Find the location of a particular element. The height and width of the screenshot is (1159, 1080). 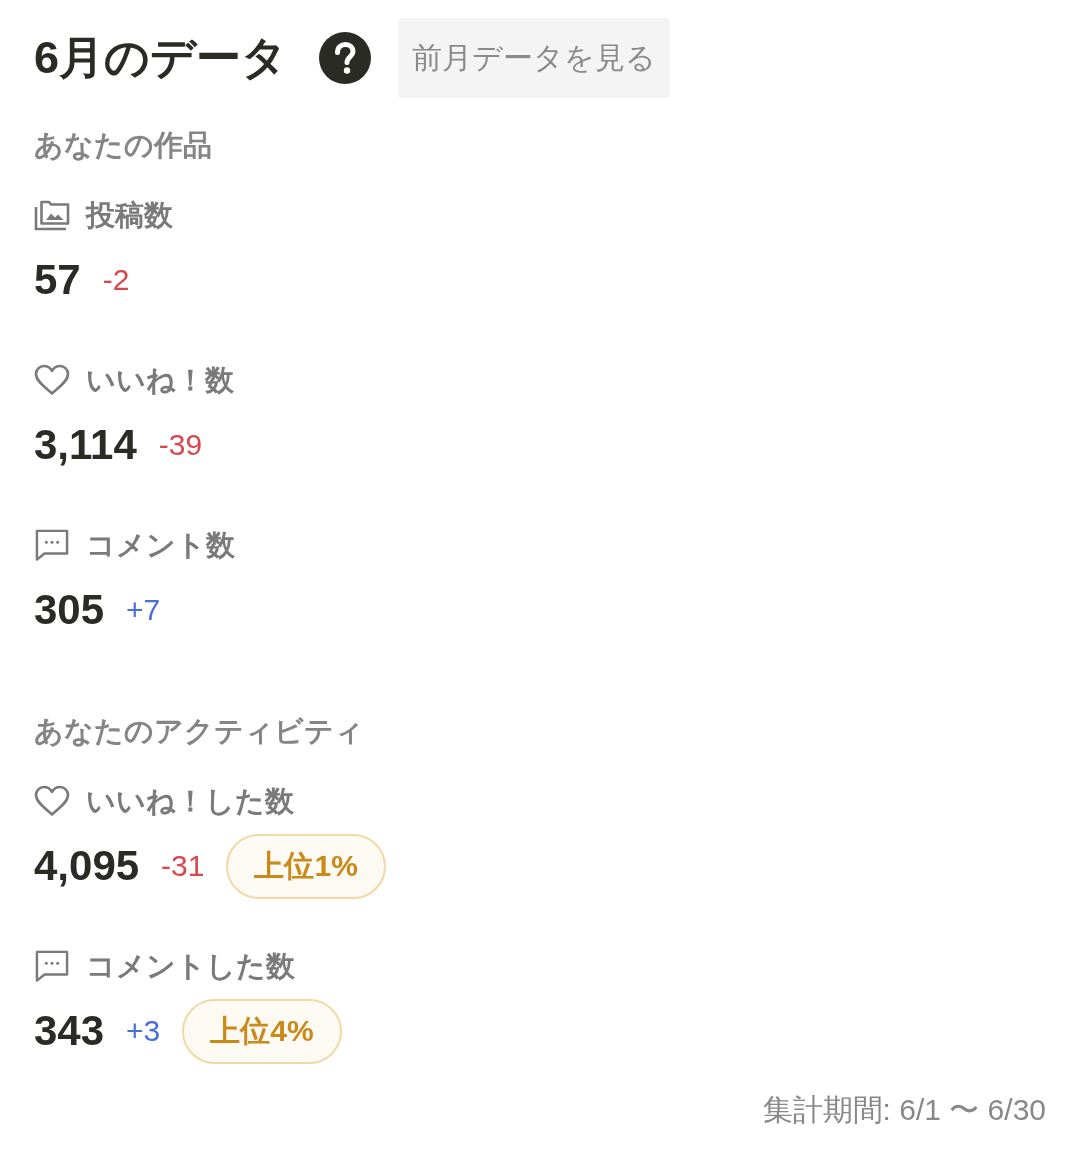

period-text: 集計期間: 6/1 〜 6/30 is located at coordinates (904, 1110).